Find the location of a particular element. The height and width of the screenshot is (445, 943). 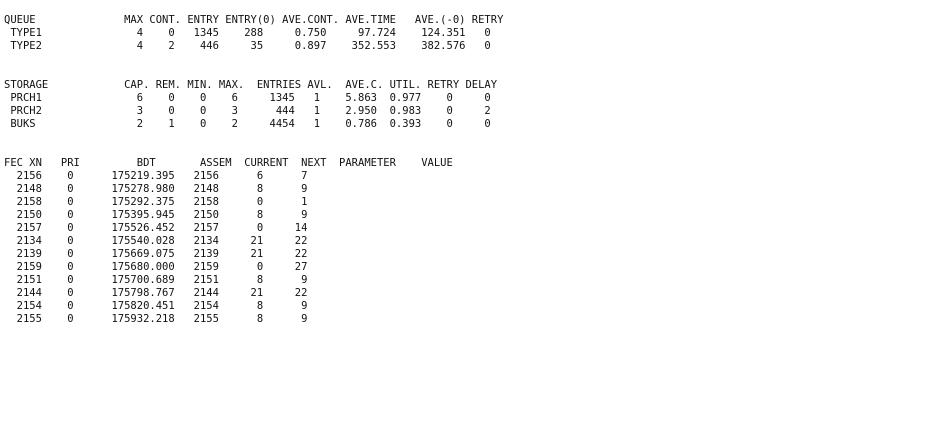

queue-row: TYPE2 4 2 446 35 0.897 352.553 382.576 0 is located at coordinates (247, 46).